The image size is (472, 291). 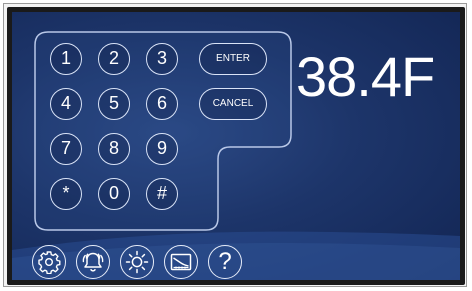 I want to click on key-6: 6, so click(x=162, y=104).